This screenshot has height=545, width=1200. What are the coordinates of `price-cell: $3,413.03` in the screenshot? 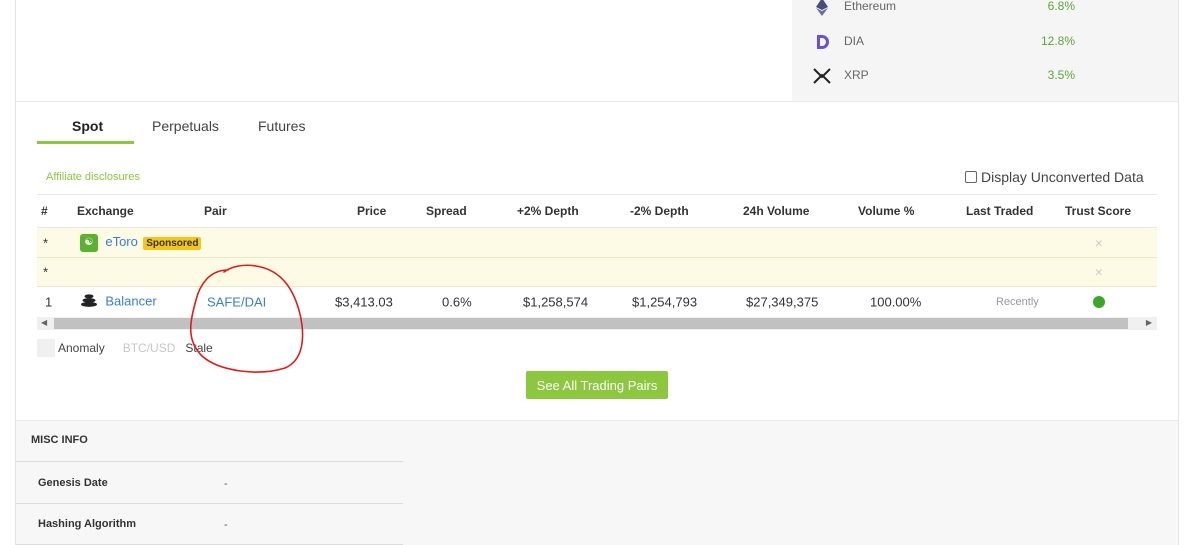 It's located at (364, 302).